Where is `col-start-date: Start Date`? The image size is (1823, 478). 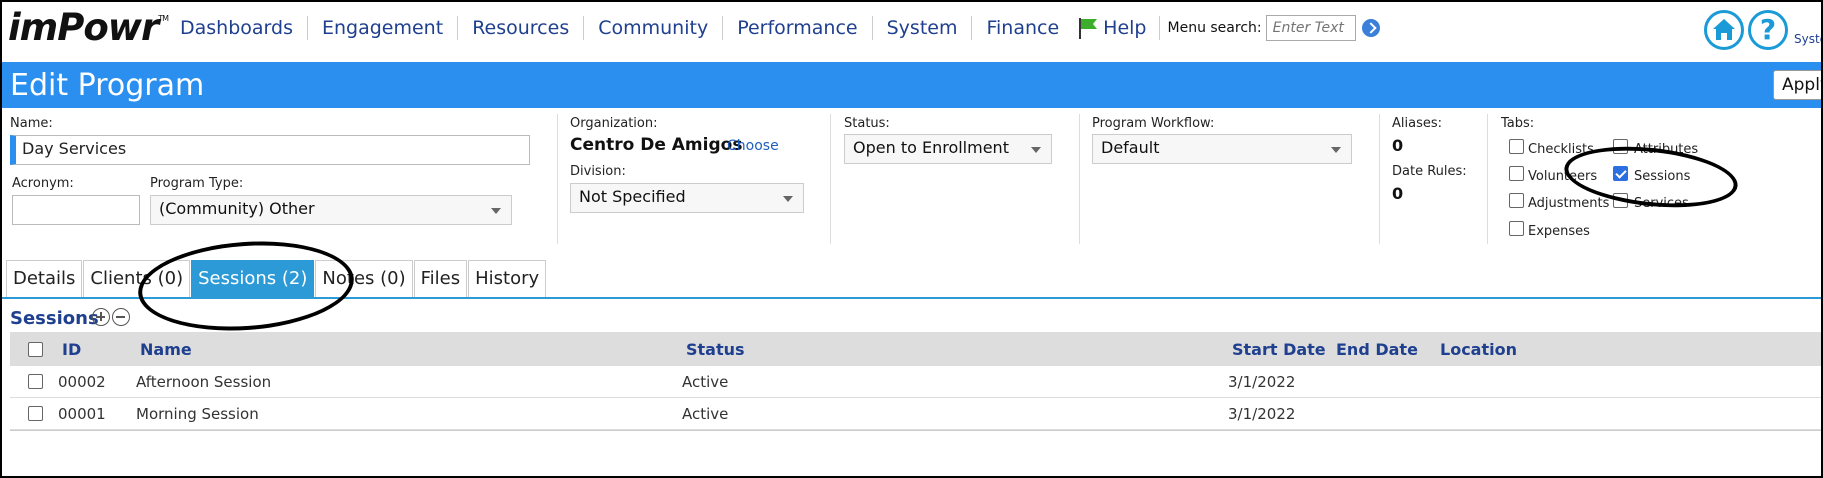 col-start-date: Start Date is located at coordinates (1279, 349).